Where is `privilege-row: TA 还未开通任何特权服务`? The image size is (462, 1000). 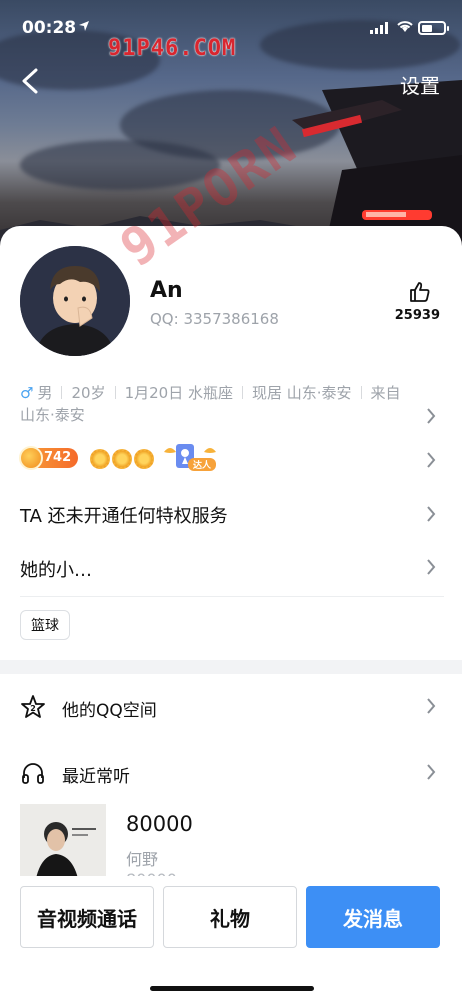
privilege-row: TA 还未开通任何特权服务 is located at coordinates (124, 515).